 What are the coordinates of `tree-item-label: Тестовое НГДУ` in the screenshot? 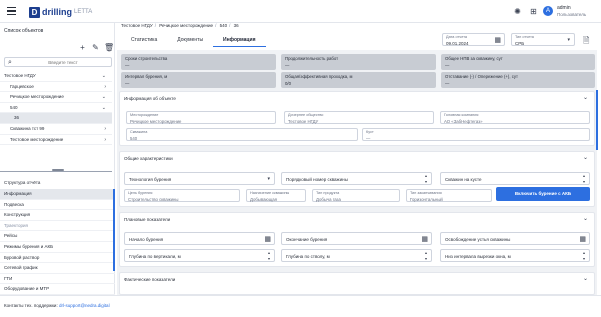 It's located at (20, 75).